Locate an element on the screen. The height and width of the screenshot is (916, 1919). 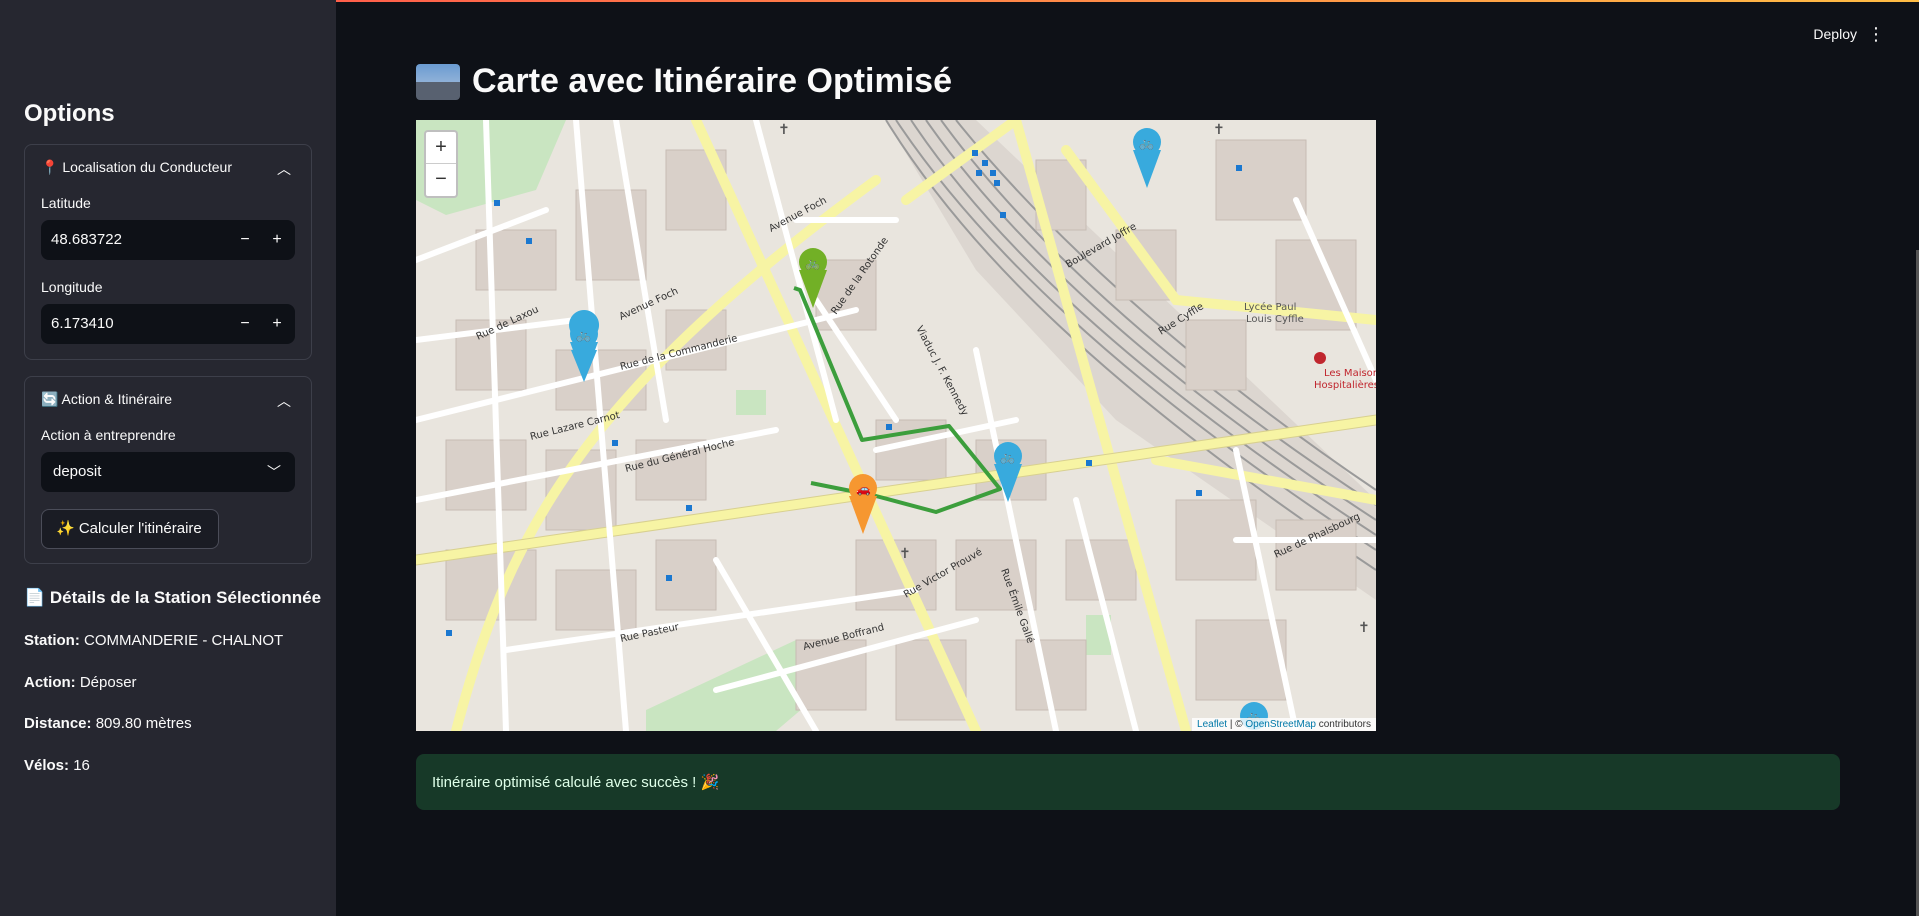
zoom-control: + − is located at coordinates (441, 164).